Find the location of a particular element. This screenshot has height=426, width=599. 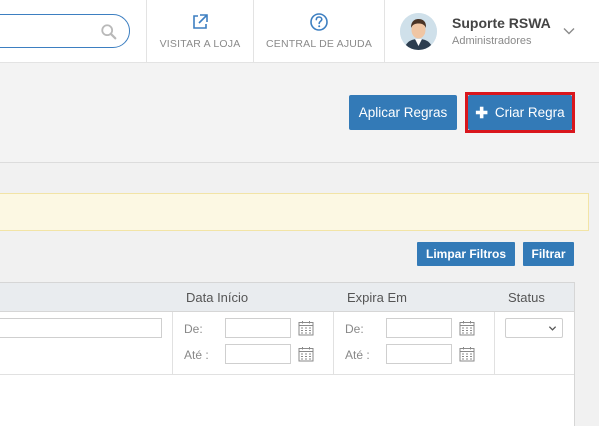

expires-to-label: Até : is located at coordinates (357, 355).